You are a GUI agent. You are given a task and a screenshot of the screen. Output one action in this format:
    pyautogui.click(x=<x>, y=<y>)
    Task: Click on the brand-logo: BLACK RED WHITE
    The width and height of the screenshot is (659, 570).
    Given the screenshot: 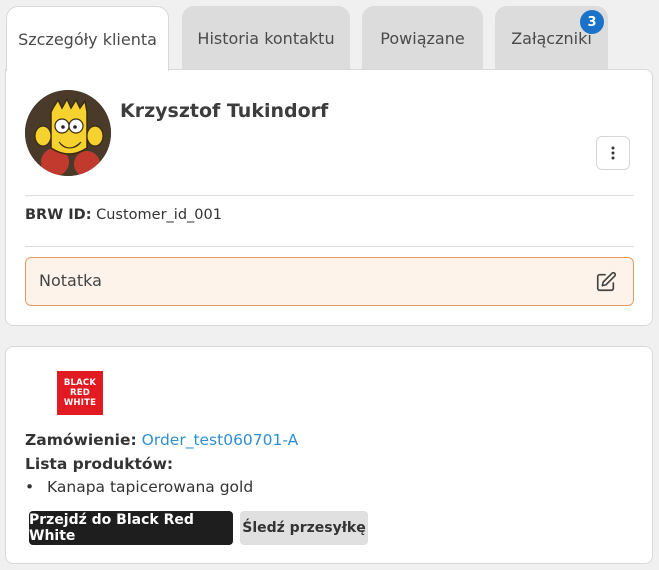 What is the action you would take?
    pyautogui.click(x=80, y=393)
    